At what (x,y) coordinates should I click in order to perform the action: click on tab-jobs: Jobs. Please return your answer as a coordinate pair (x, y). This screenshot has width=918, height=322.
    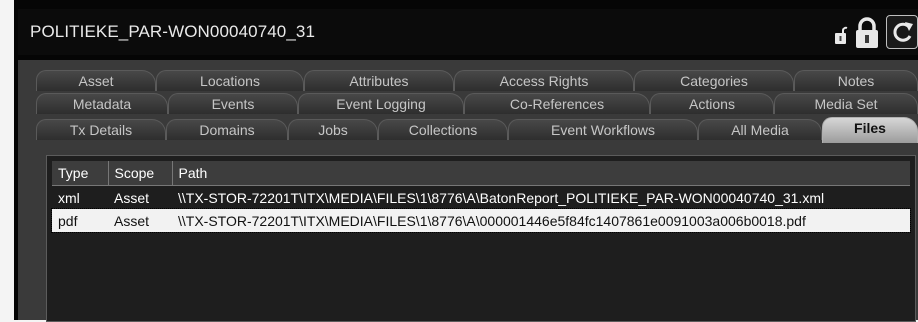
    Looking at the image, I should click on (333, 129).